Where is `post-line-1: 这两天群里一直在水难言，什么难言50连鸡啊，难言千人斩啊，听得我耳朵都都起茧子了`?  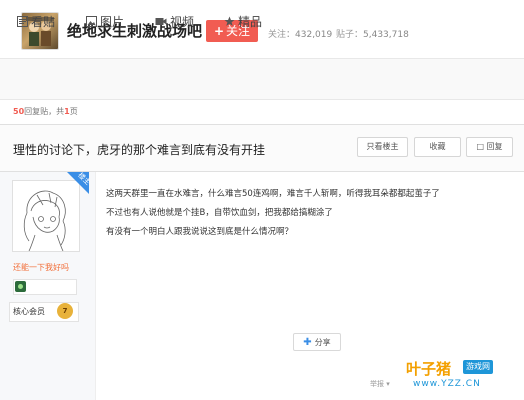 post-line-1: 这两天群里一直在水难言，什么难言50连鸡啊，难言千人斩啊，听得我耳朵都都起茧子了 is located at coordinates (273, 194).